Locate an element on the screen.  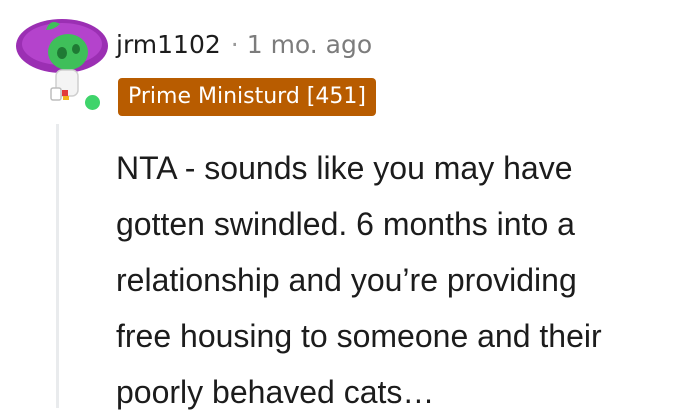
comment-body-line: free housing to someone and their is located at coordinates (359, 336).